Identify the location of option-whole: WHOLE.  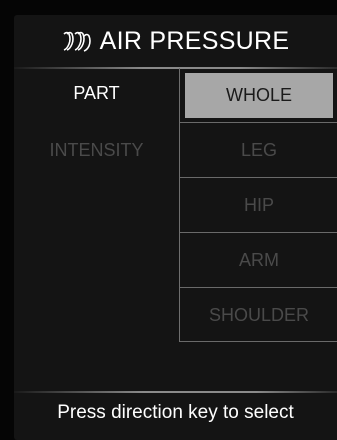
(259, 95).